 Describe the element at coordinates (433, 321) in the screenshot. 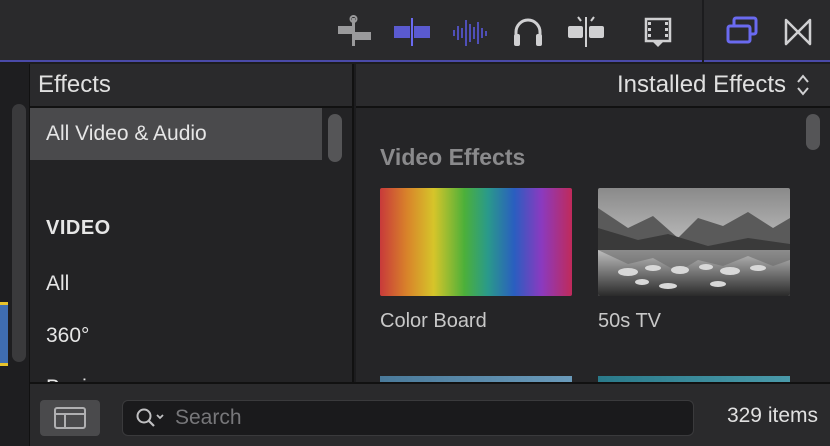

I see `effect-label: Color Board` at that location.